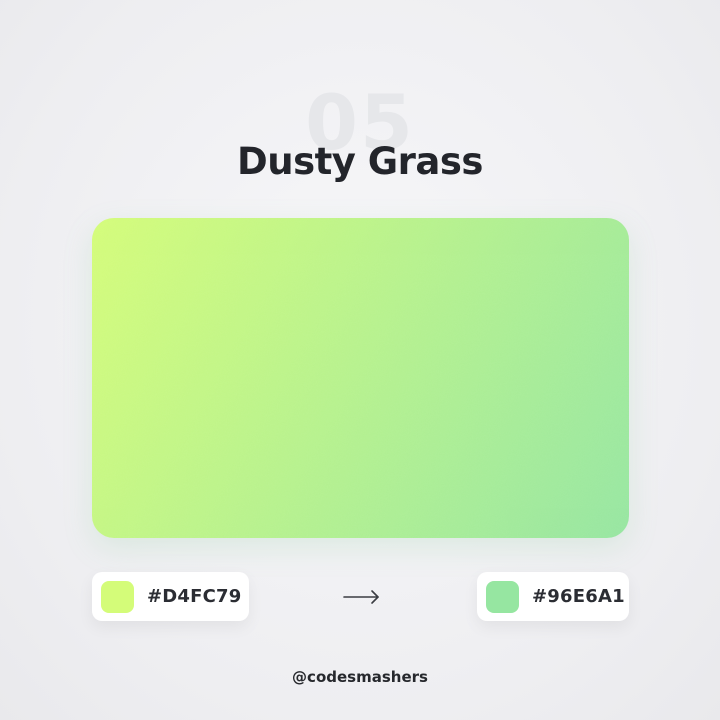 The width and height of the screenshot is (720, 720). I want to click on start-color-swatch, so click(117, 596).